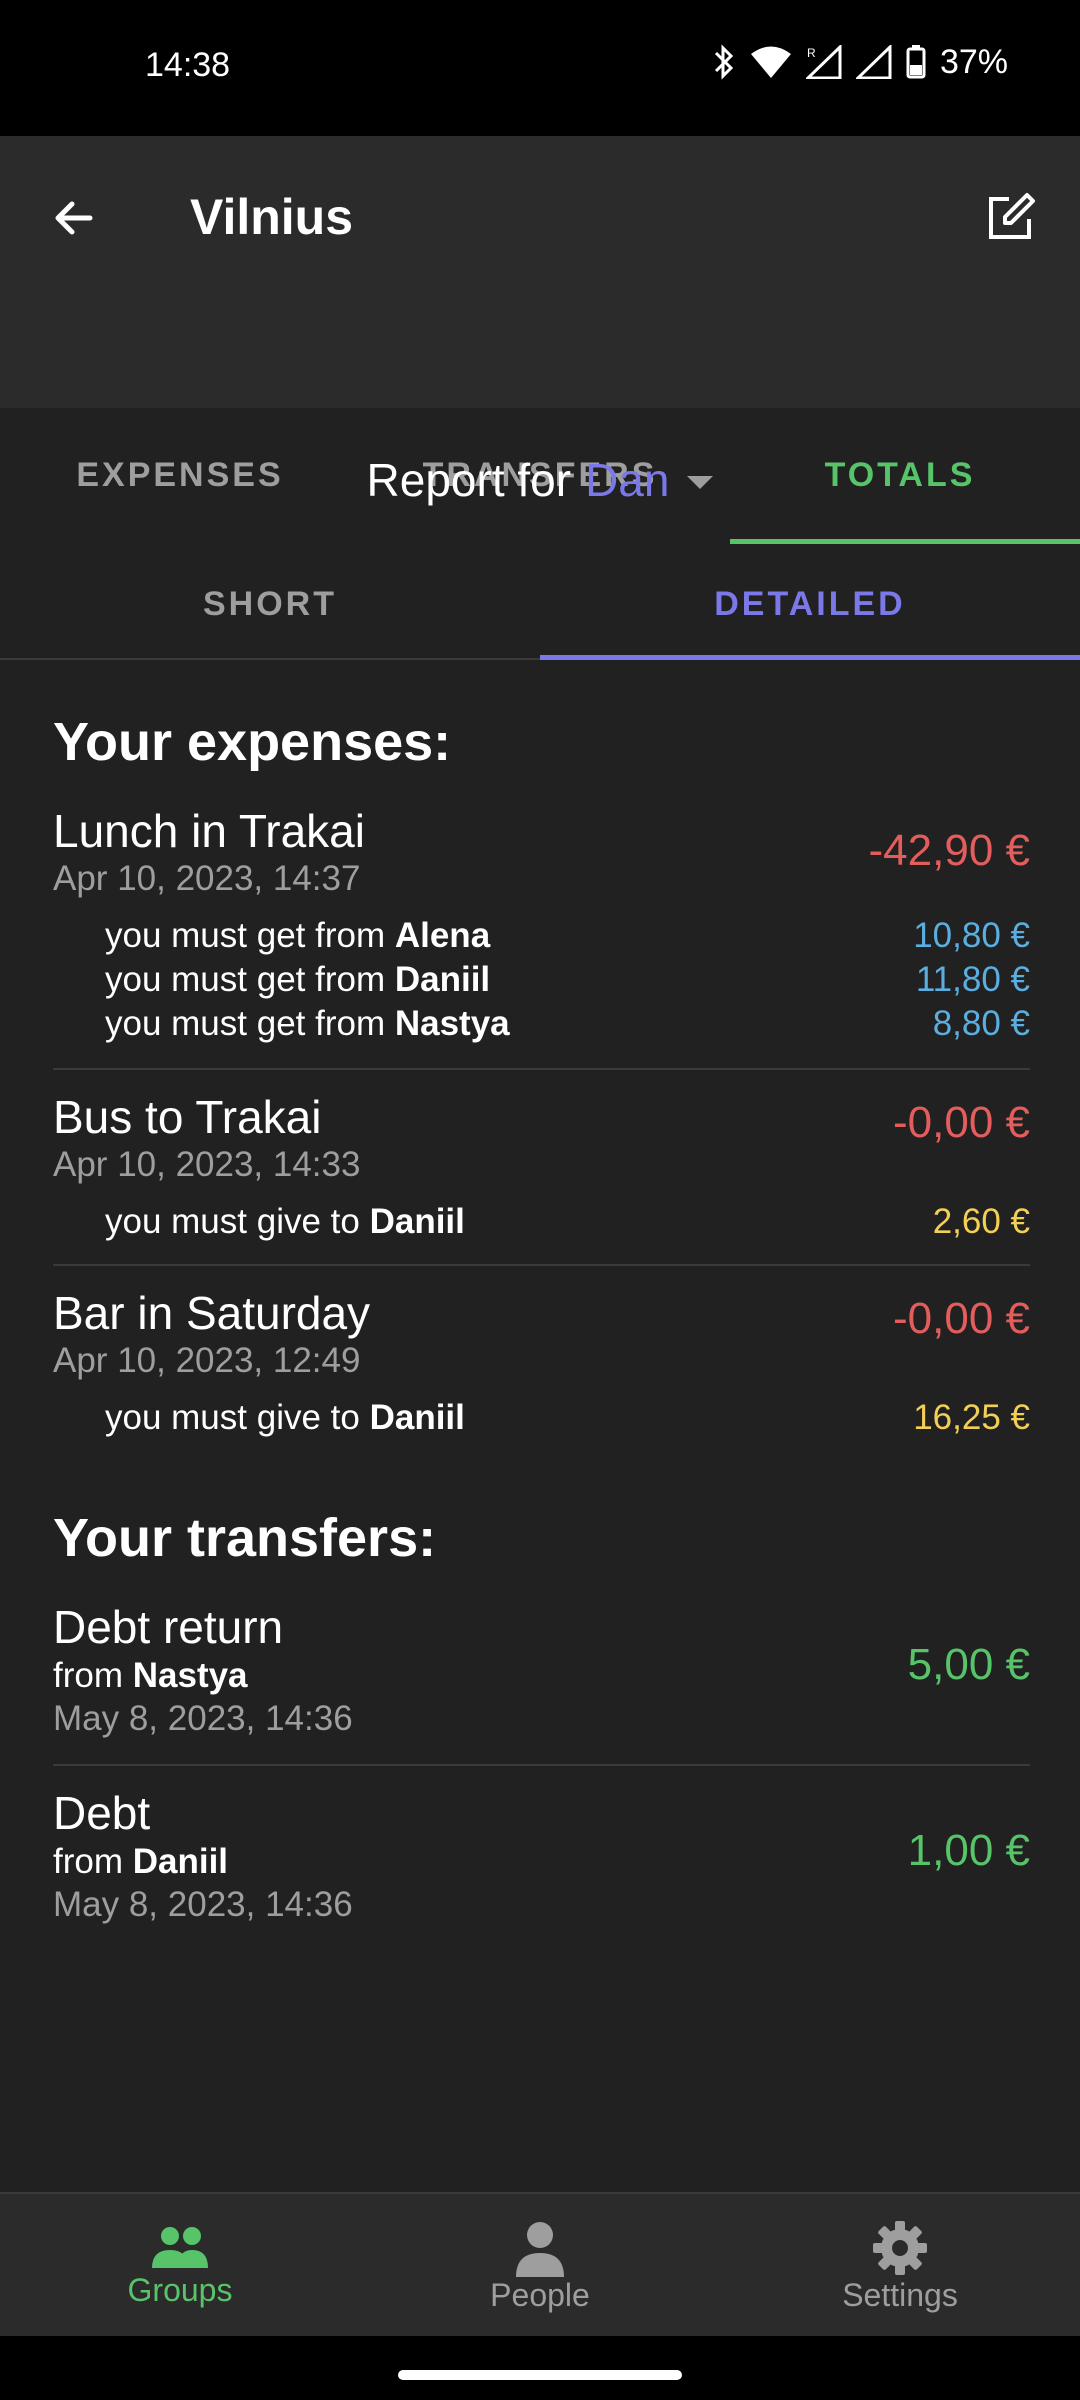  What do you see at coordinates (900, 2294) in the screenshot?
I see `nav-label: Settings` at bounding box center [900, 2294].